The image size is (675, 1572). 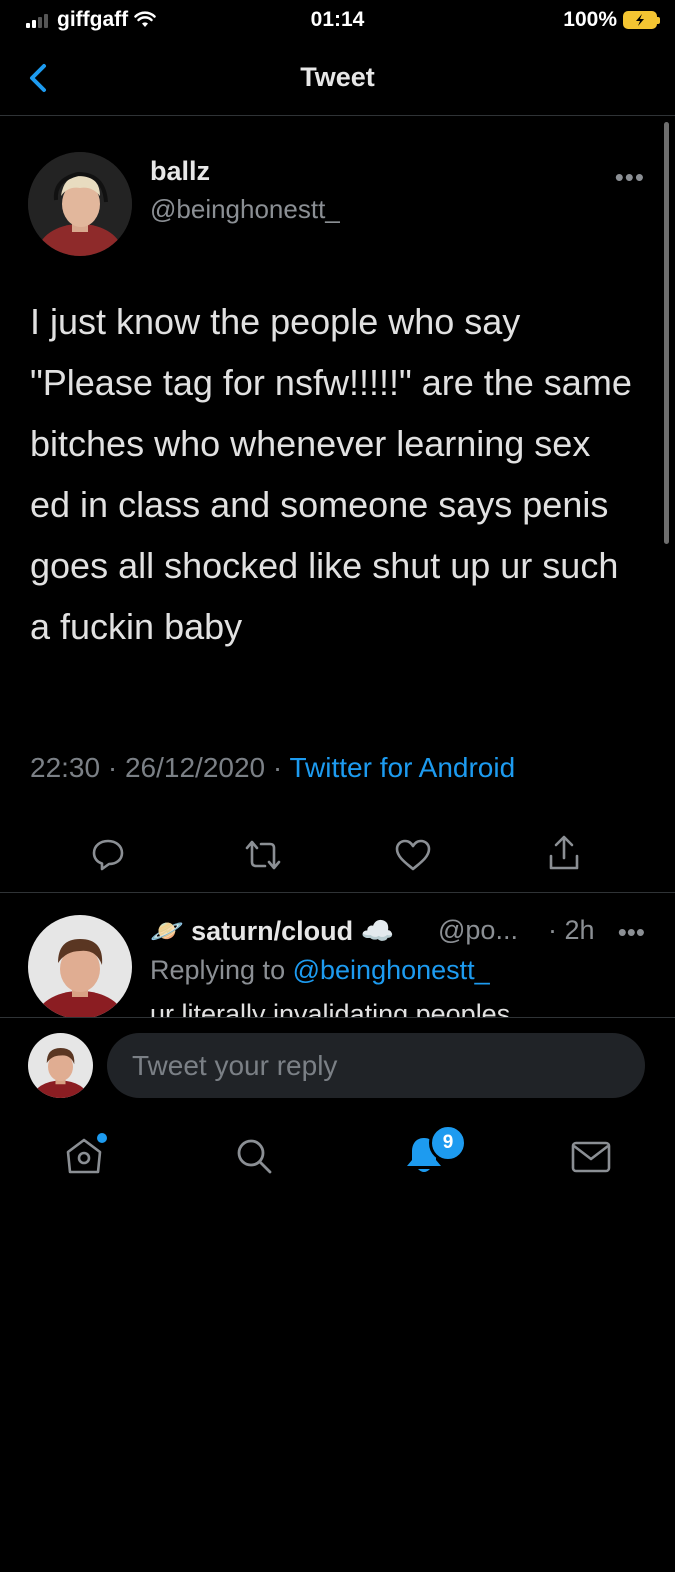 I want to click on author-handle: @beinghonestt_, so click(x=245, y=209).